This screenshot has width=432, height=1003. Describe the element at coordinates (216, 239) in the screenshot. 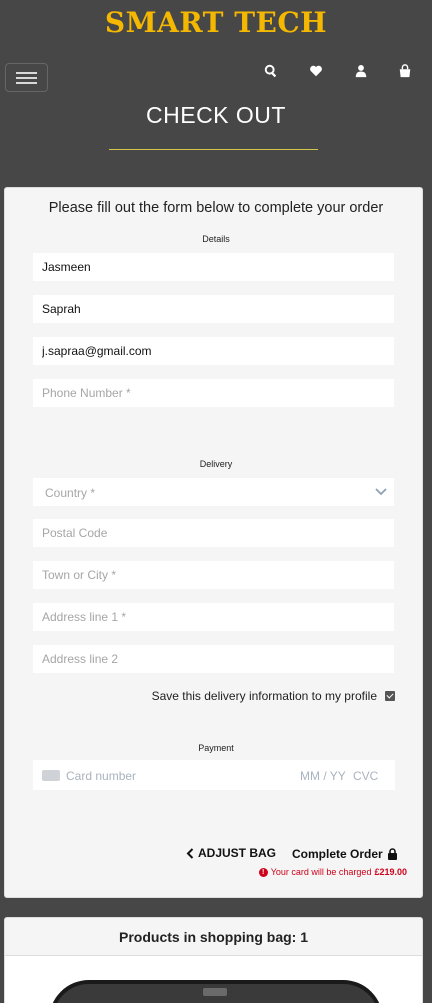

I see `details-section-label: Details` at that location.